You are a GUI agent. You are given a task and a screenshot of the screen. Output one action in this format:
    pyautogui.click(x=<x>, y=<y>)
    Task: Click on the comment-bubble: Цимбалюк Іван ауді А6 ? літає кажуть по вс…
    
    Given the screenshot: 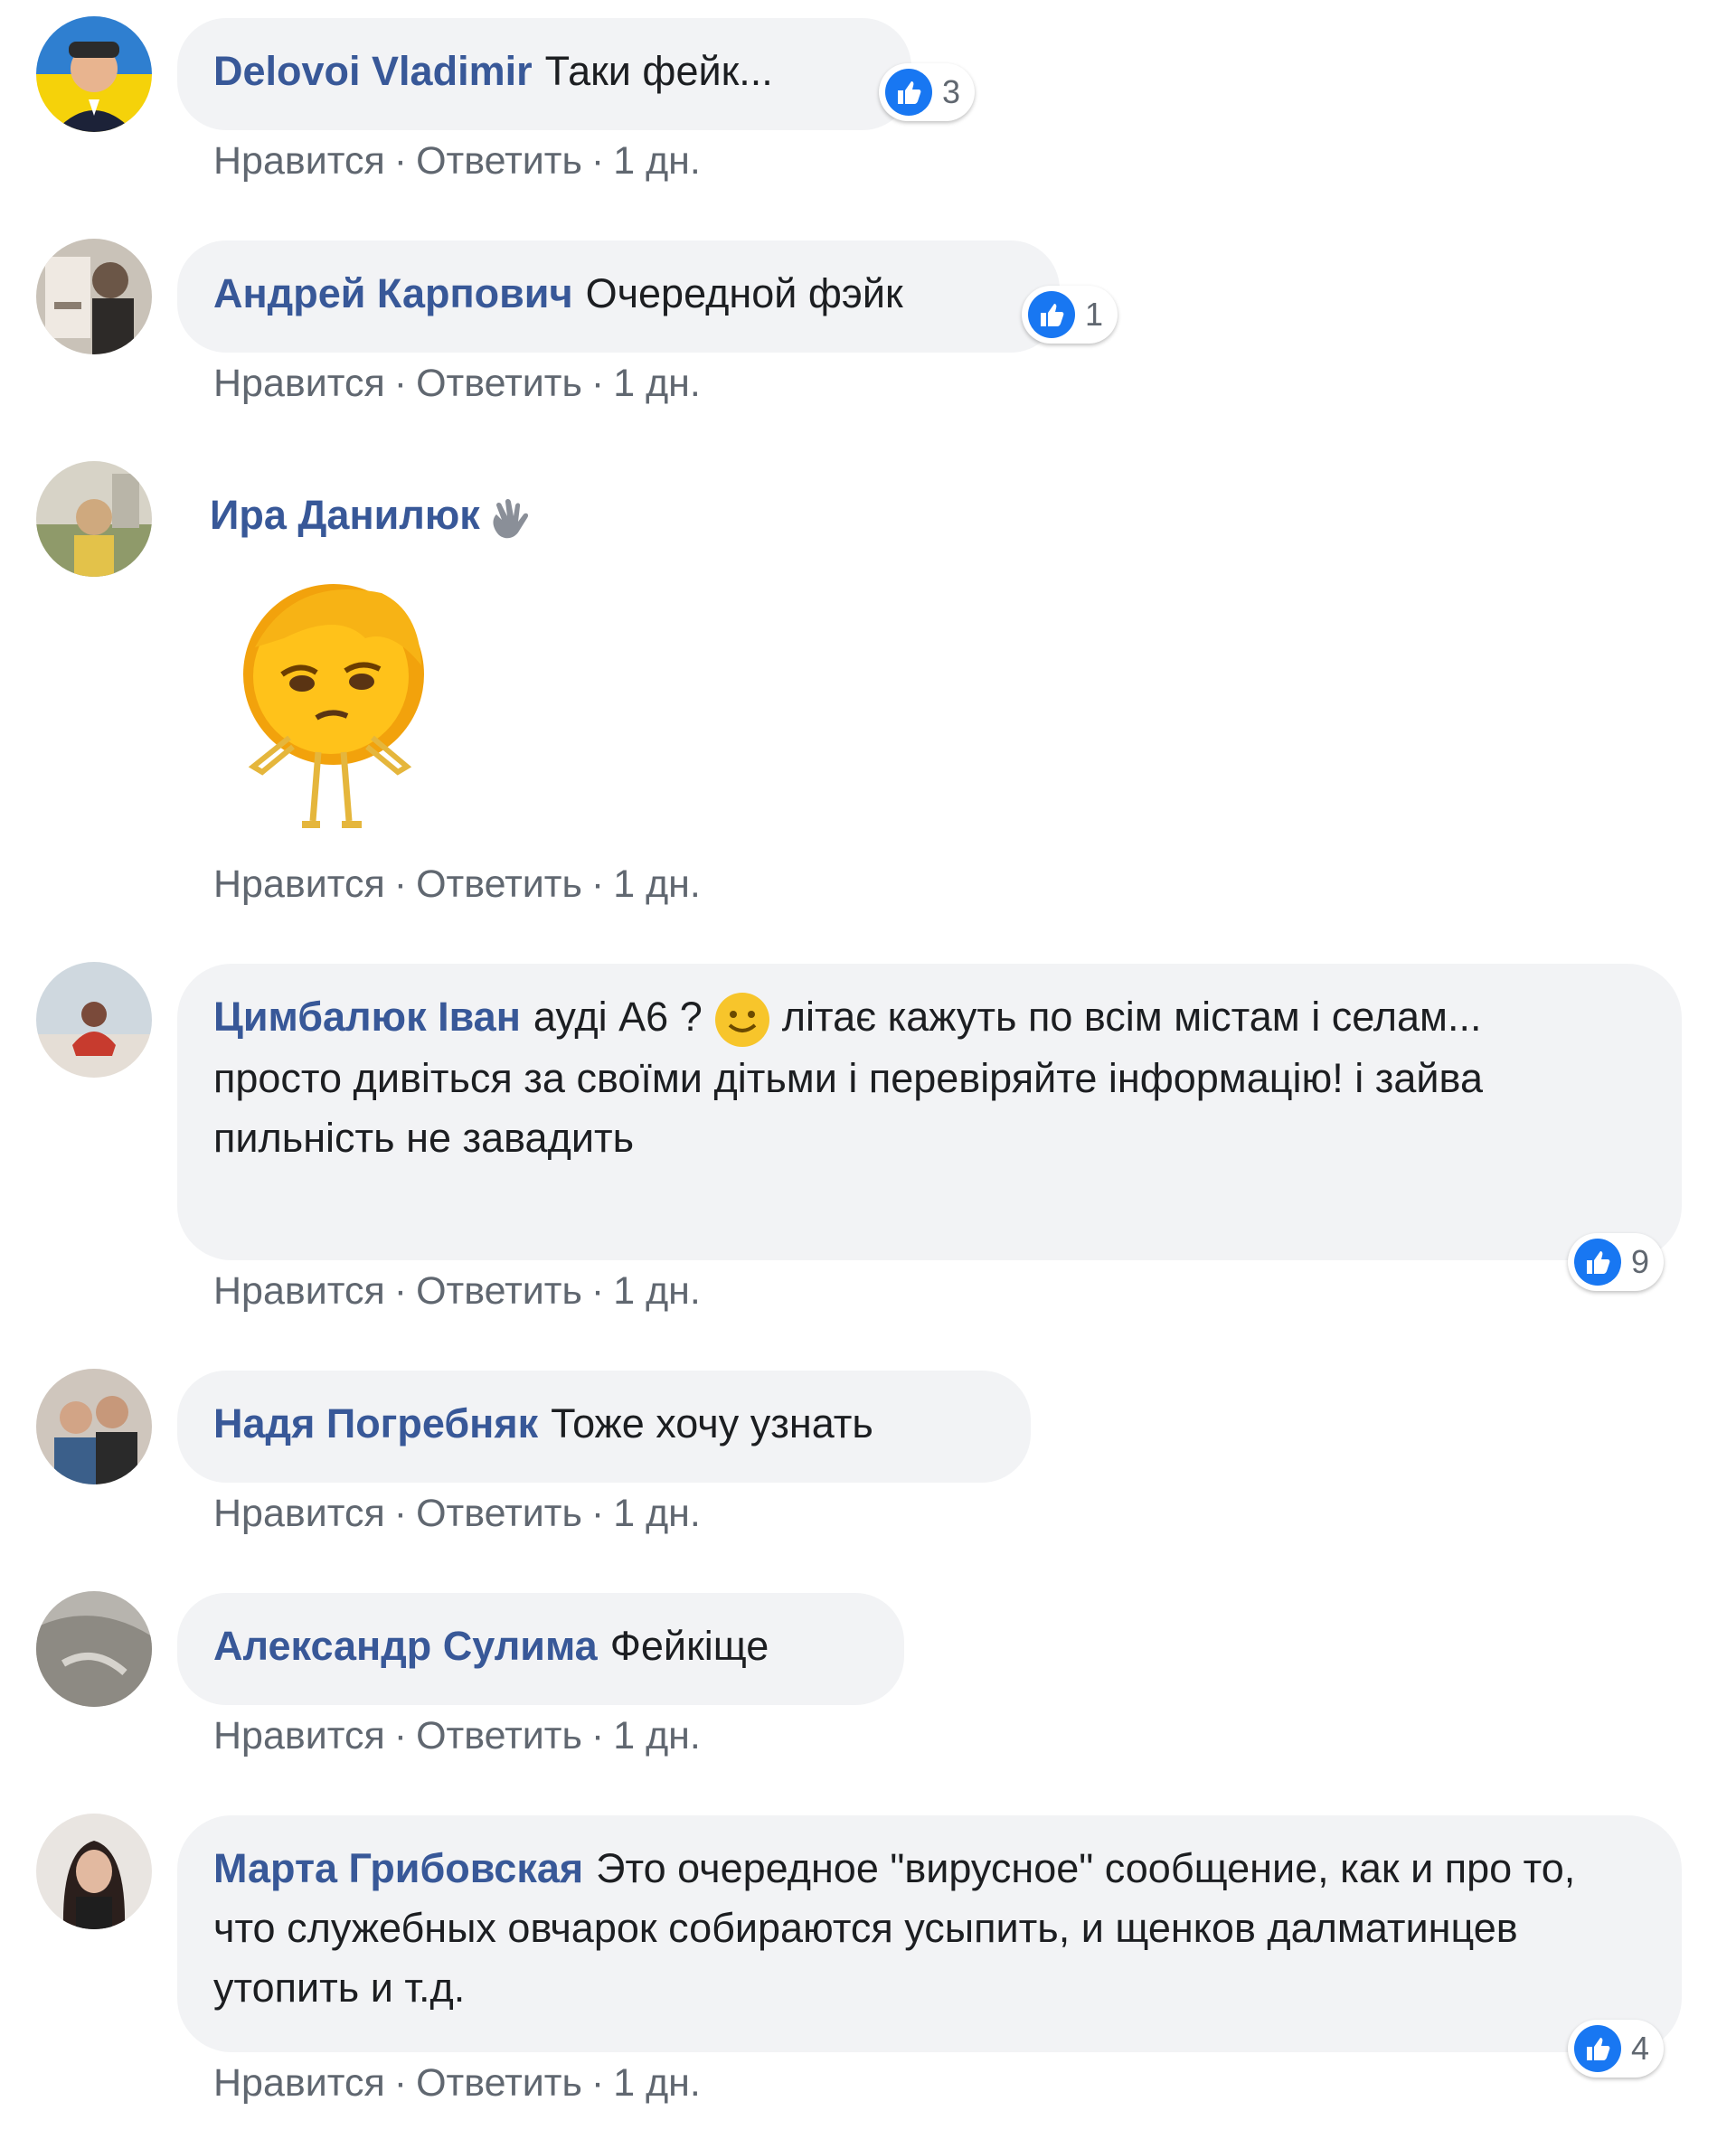 What is the action you would take?
    pyautogui.click(x=930, y=1112)
    